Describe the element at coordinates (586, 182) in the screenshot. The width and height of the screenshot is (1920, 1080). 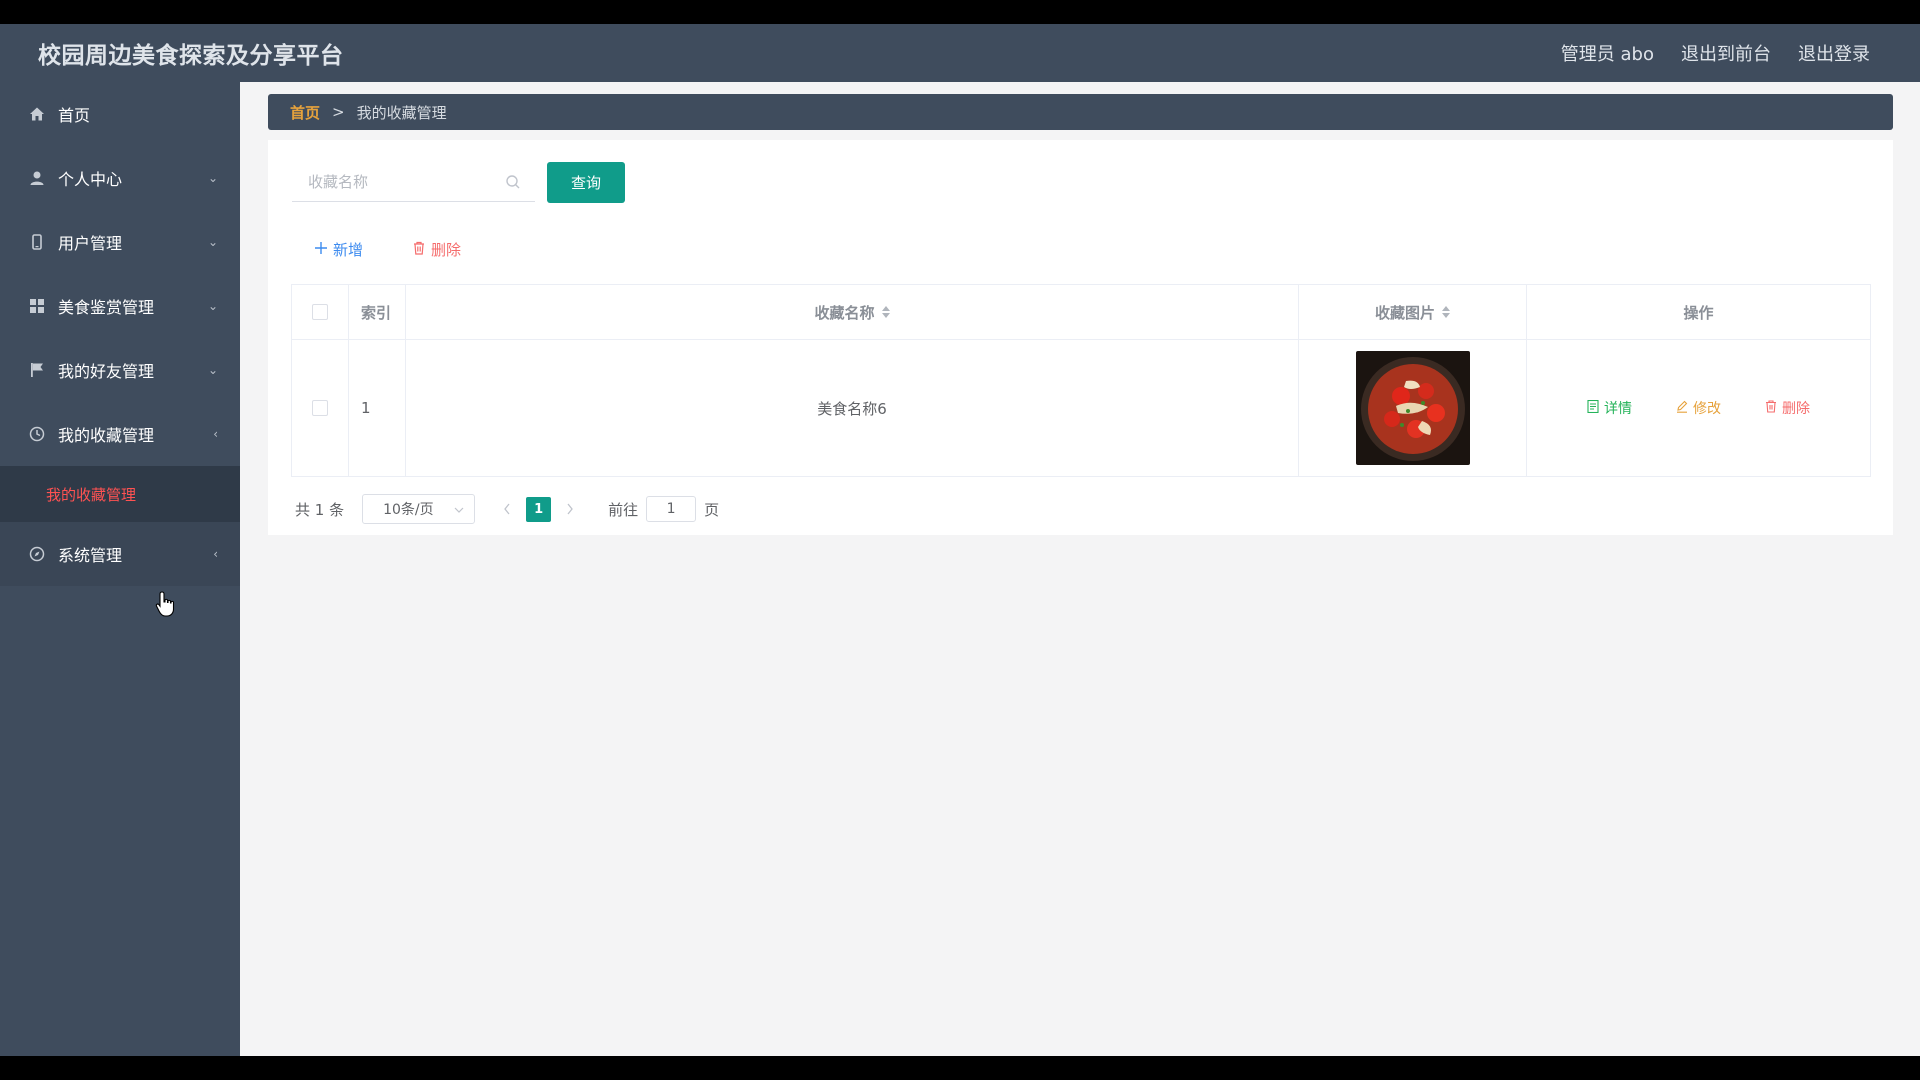
I see `query-button: 查询` at that location.